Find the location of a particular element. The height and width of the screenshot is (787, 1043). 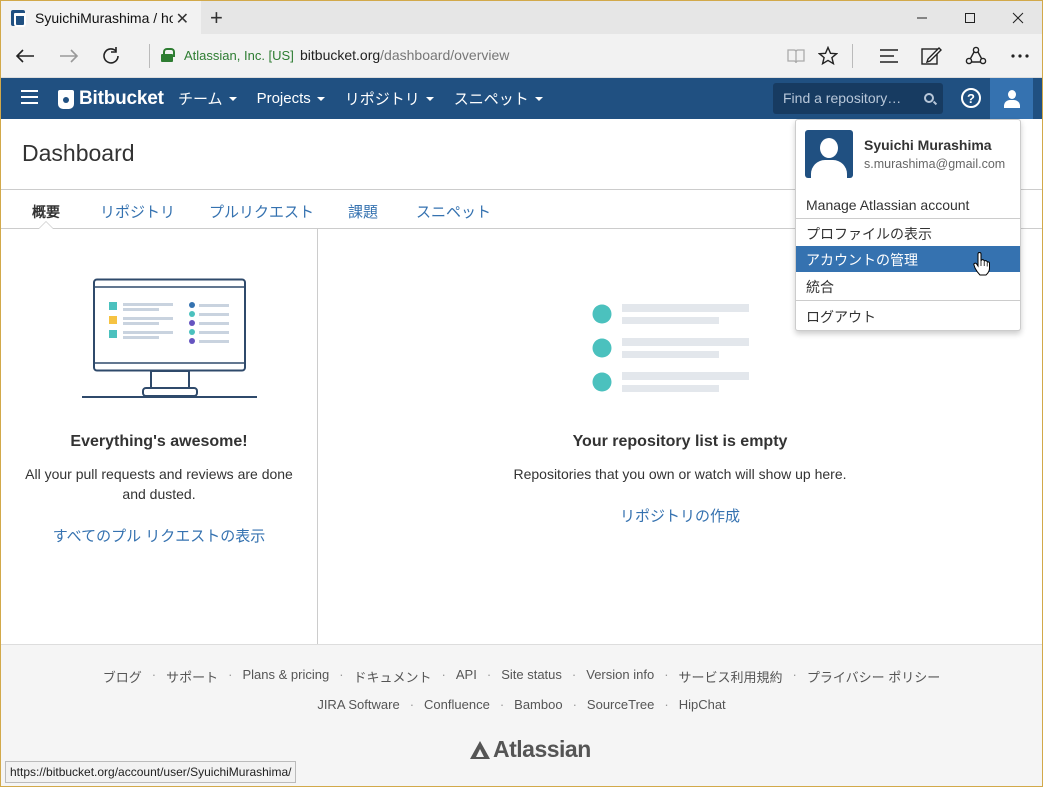

footer-link-hipchat: HipChat is located at coordinates (702, 704).